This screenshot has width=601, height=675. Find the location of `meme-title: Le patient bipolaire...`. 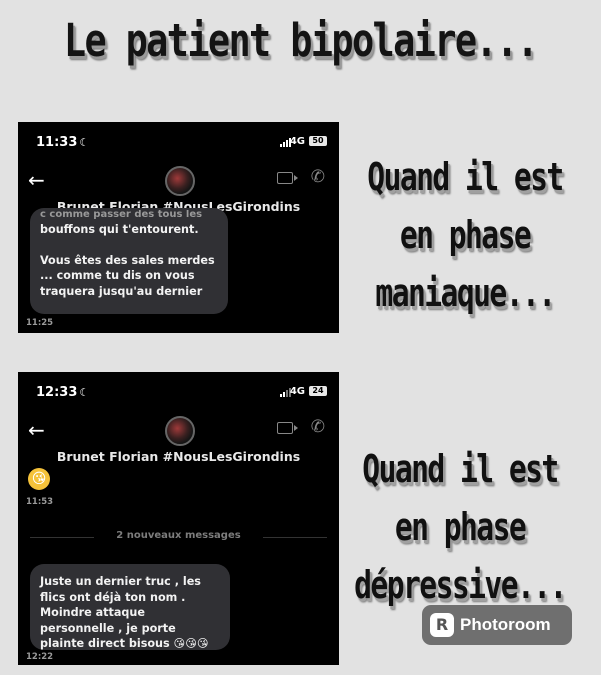

meme-title: Le patient bipolaire... is located at coordinates (301, 40).